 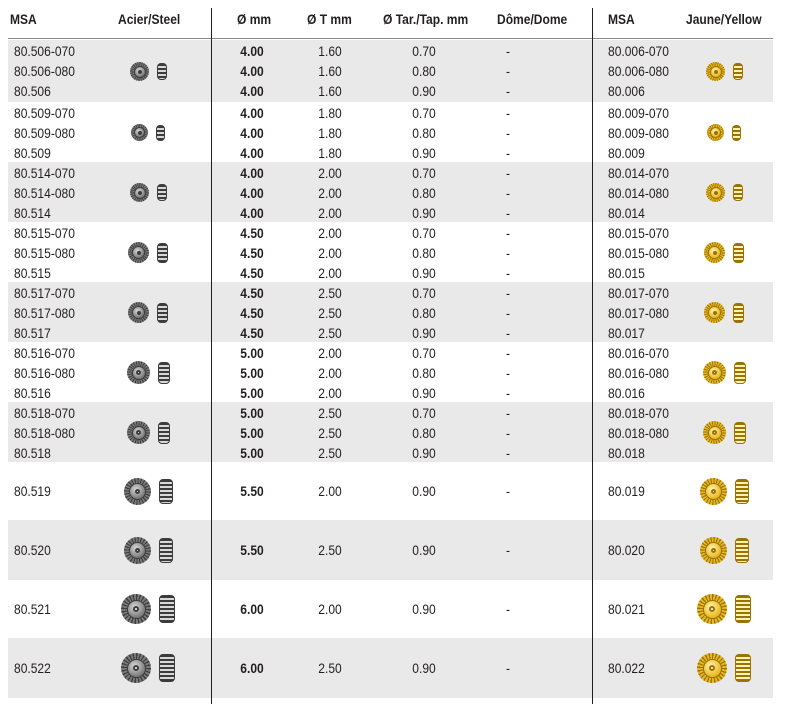 What do you see at coordinates (32, 453) in the screenshot?
I see `cell-msa: 80.518` at bounding box center [32, 453].